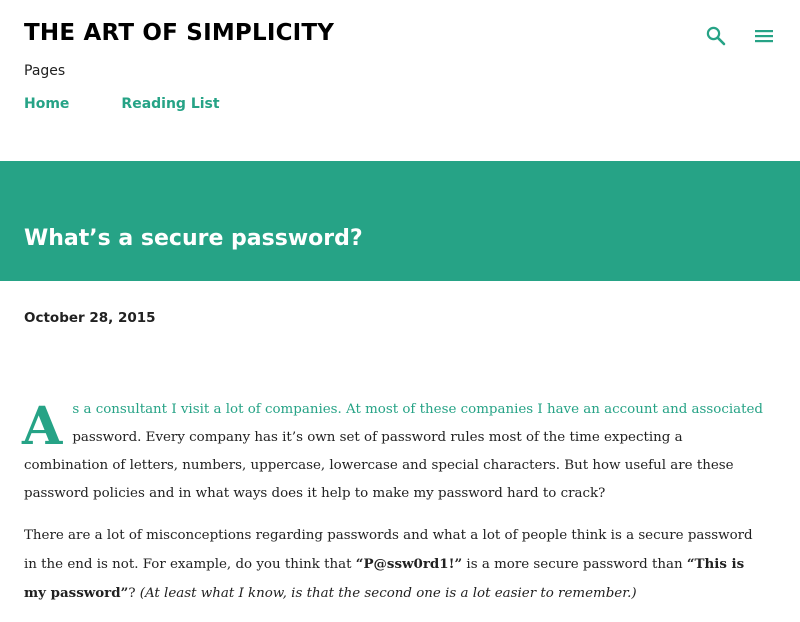 The height and width of the screenshot is (622, 800). What do you see at coordinates (134, 593) in the screenshot?
I see `paragraph-2-text-c: ?` at bounding box center [134, 593].